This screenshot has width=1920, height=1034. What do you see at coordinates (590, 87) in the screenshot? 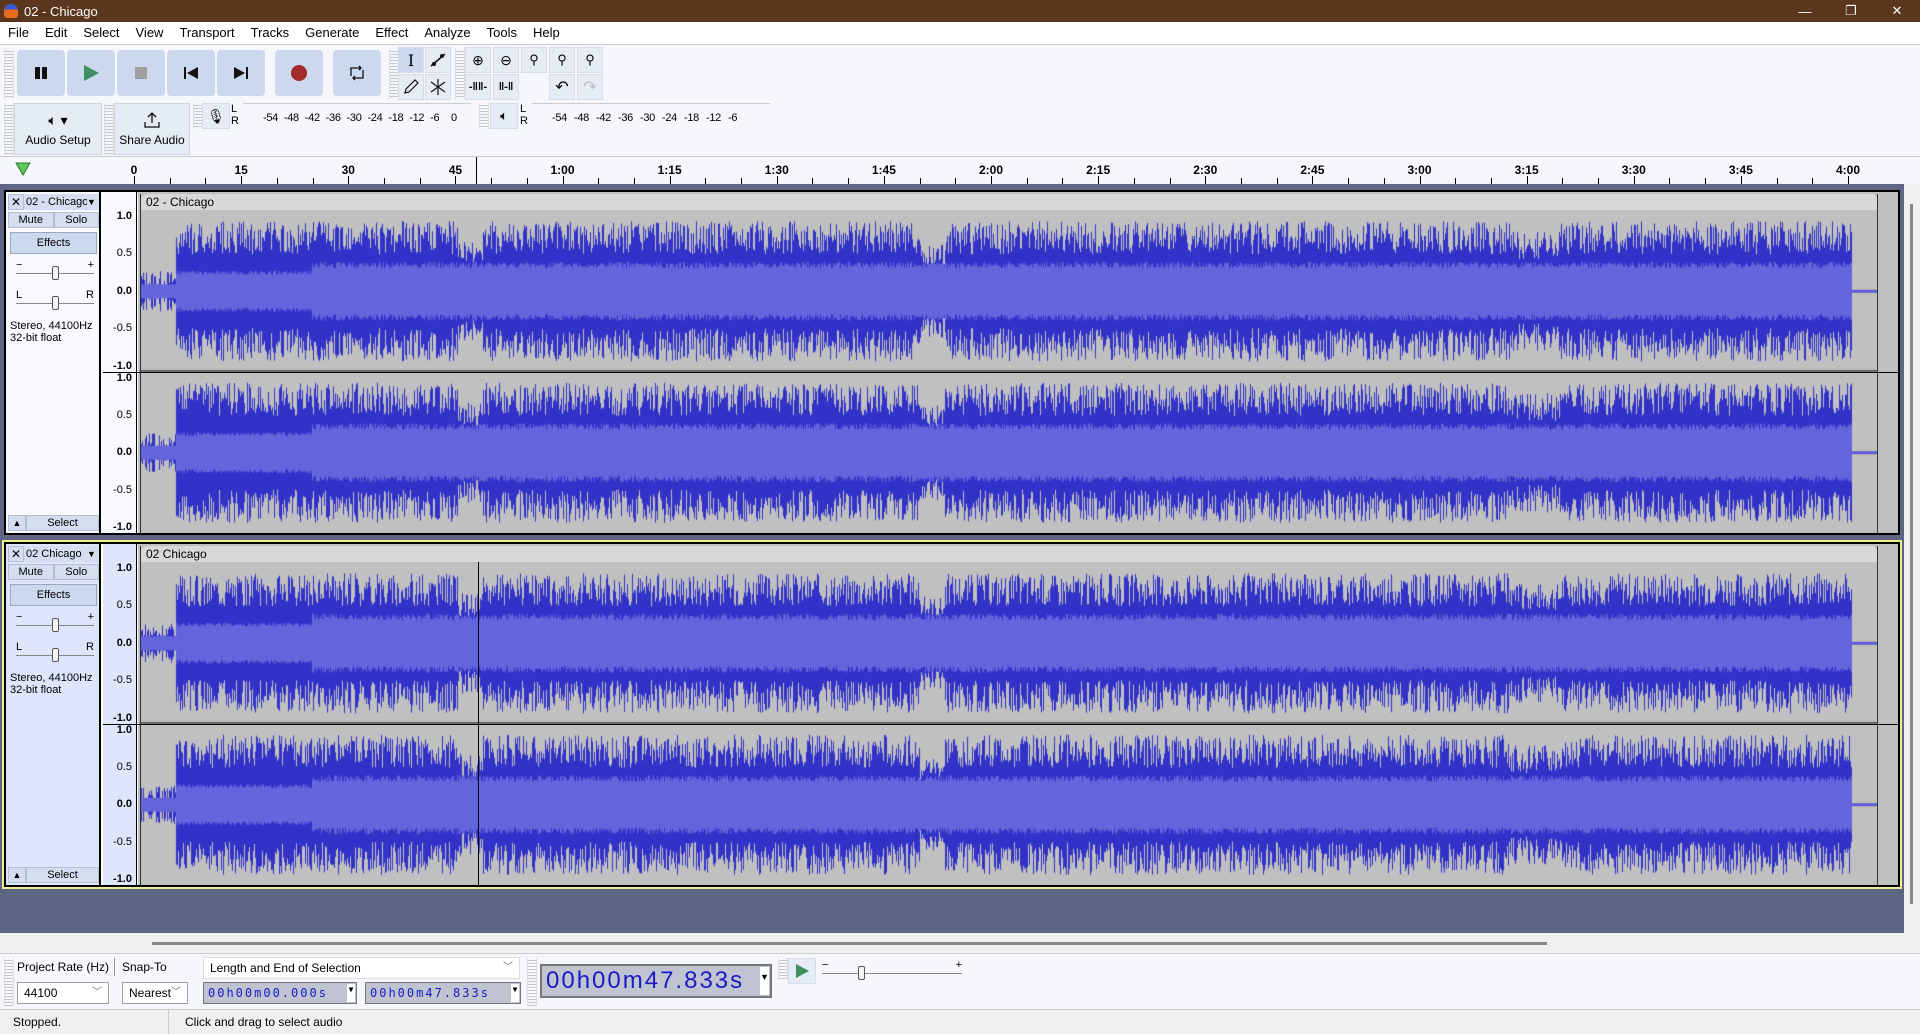
I see `redo-button: ↷` at bounding box center [590, 87].